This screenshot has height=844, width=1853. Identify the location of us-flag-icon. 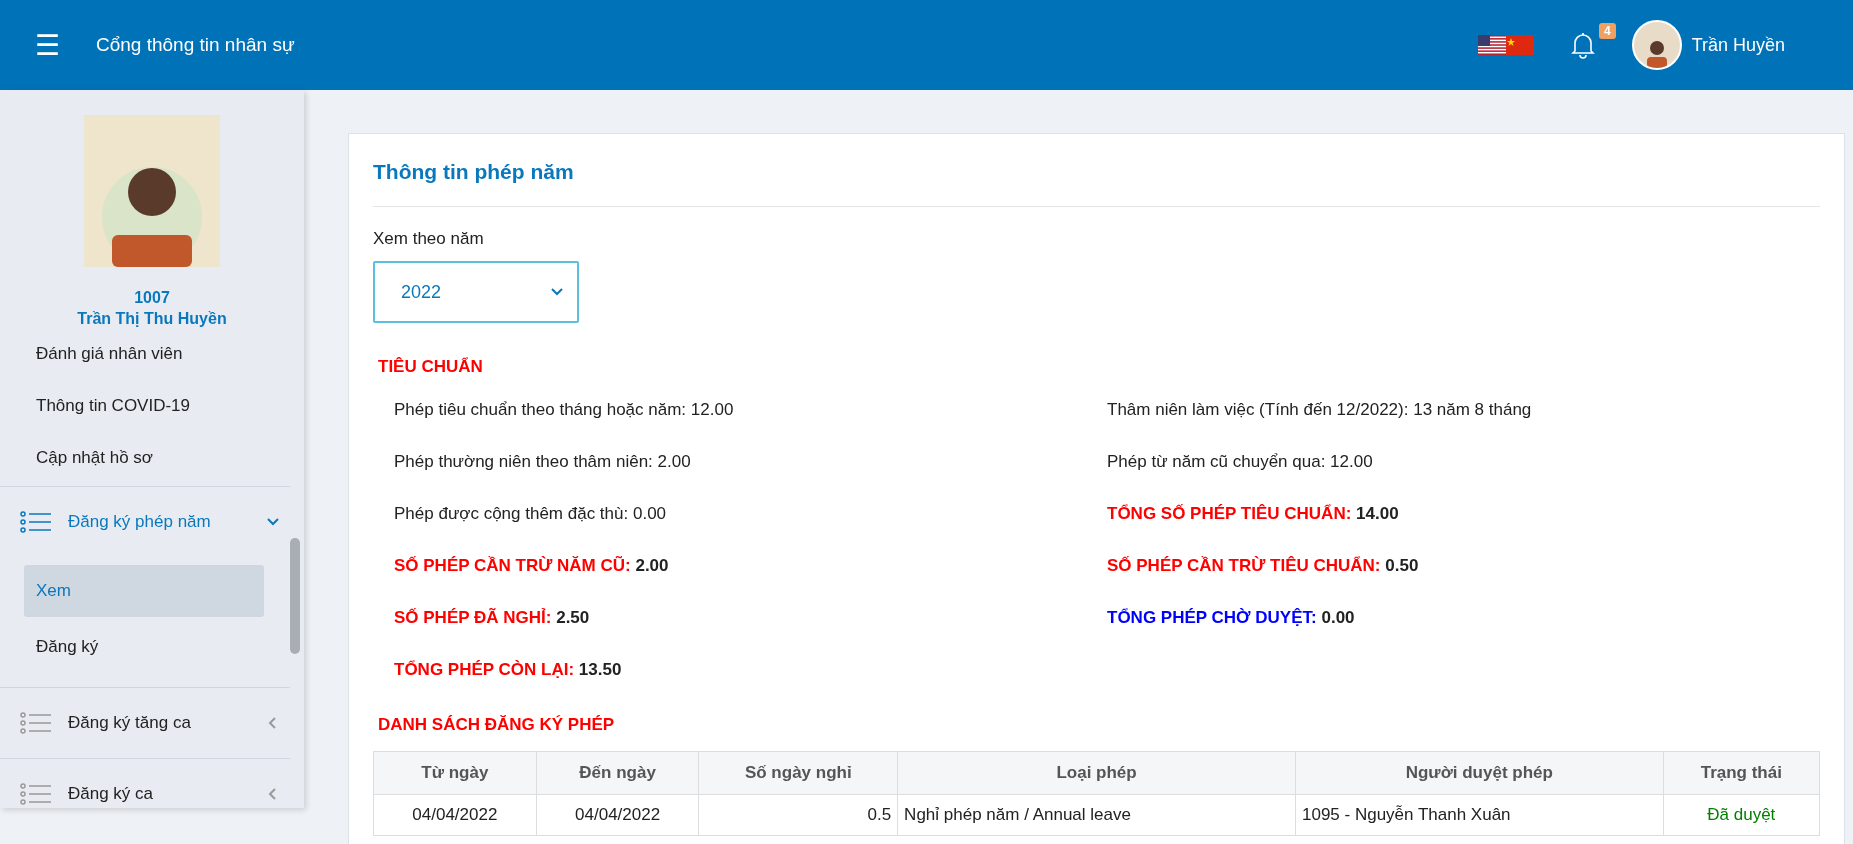
(1491, 45).